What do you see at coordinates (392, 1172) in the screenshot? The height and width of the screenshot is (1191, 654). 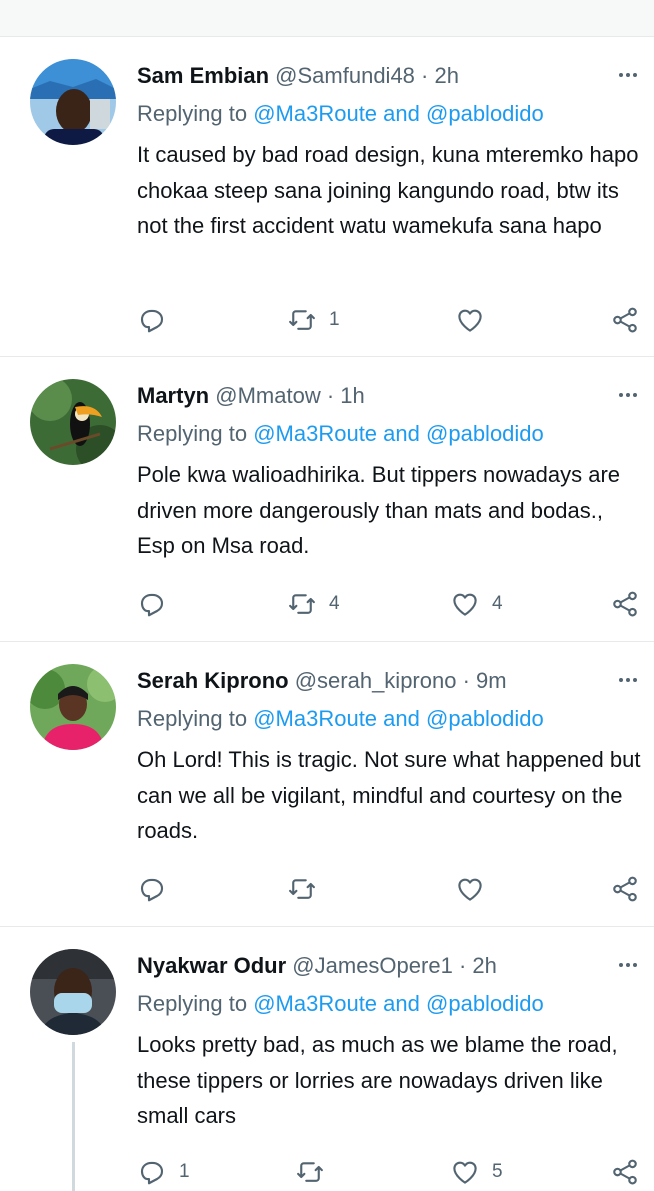 I see `action-bar: 1 5` at bounding box center [392, 1172].